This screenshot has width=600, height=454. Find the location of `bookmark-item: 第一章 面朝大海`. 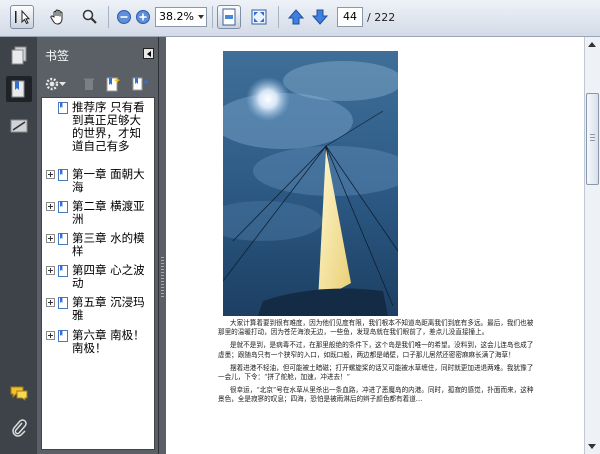

bookmark-item: 第一章 面朝大海 is located at coordinates (98, 183).